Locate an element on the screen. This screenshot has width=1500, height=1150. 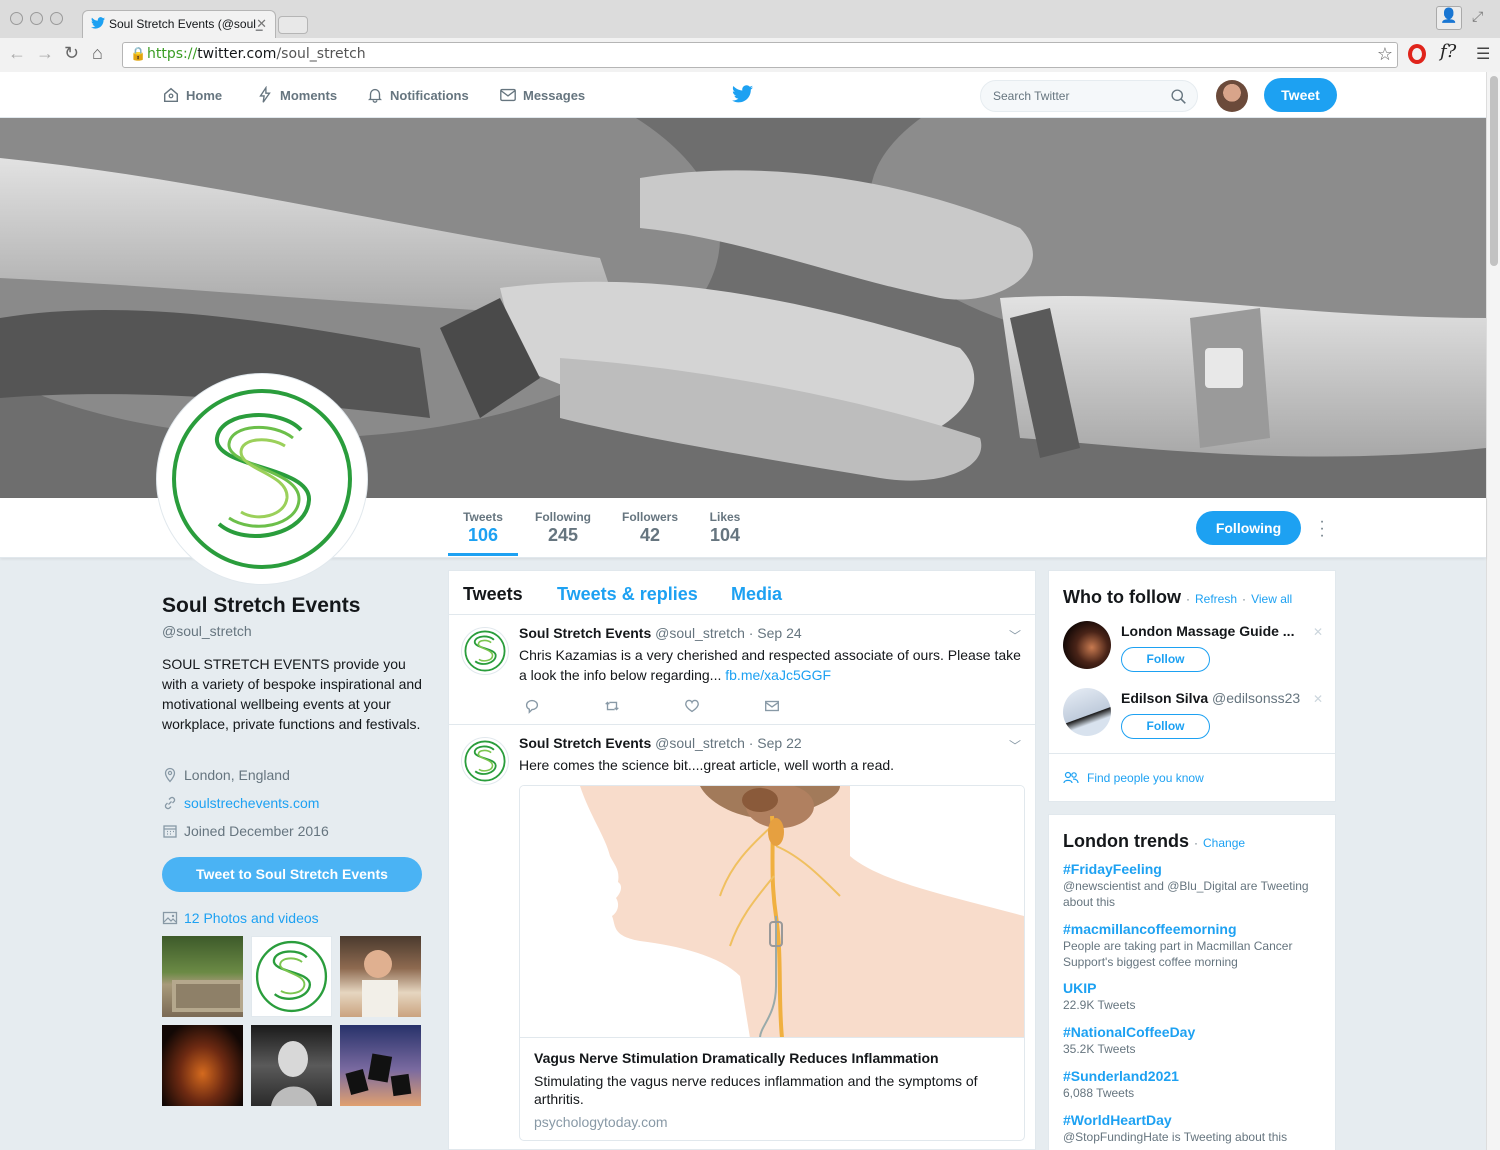
reload-icon: ↻ is located at coordinates (71, 53).